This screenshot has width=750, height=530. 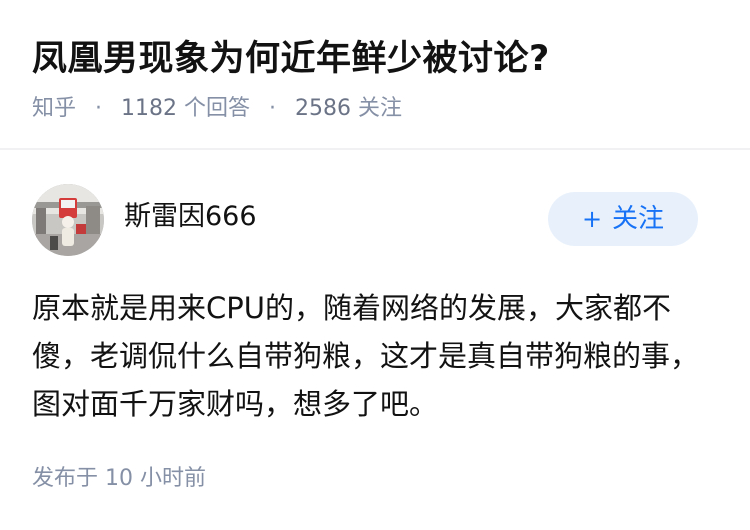 I want to click on published-time: 10 小时前, so click(x=156, y=478).